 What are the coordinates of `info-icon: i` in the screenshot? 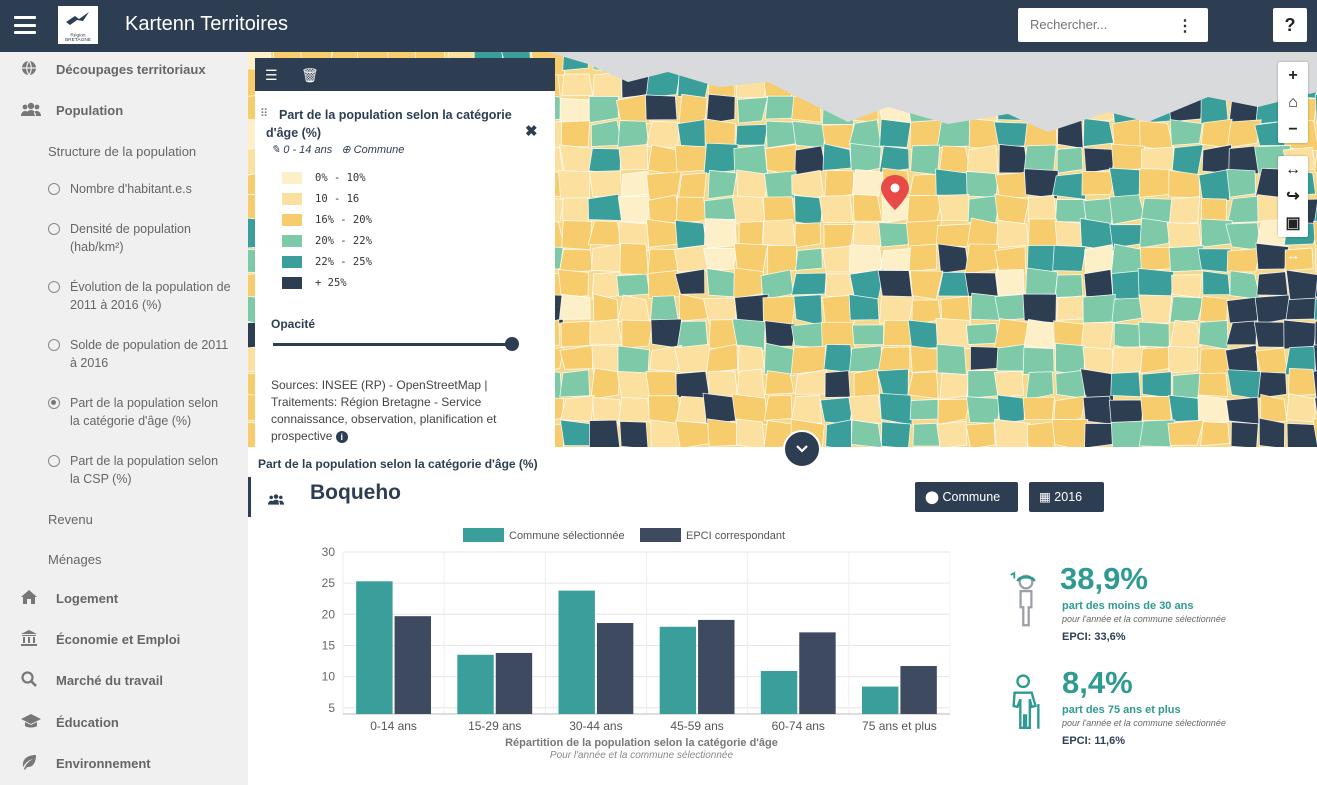 It's located at (341, 437).